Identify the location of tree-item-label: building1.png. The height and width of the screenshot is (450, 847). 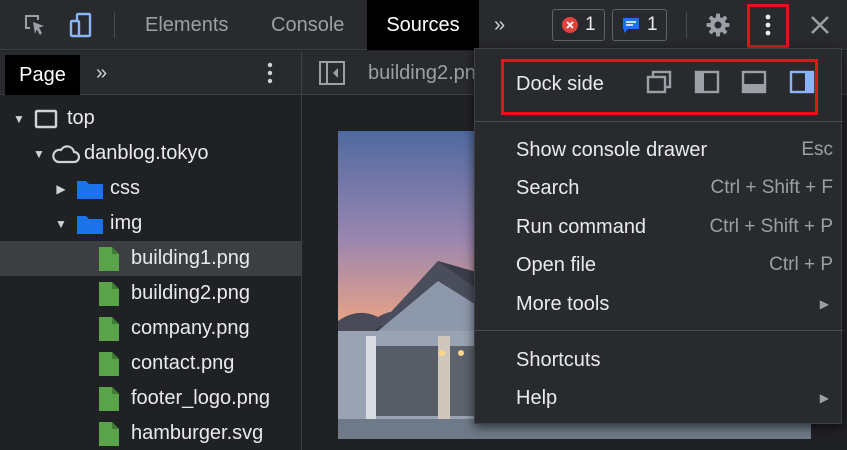
(190, 258).